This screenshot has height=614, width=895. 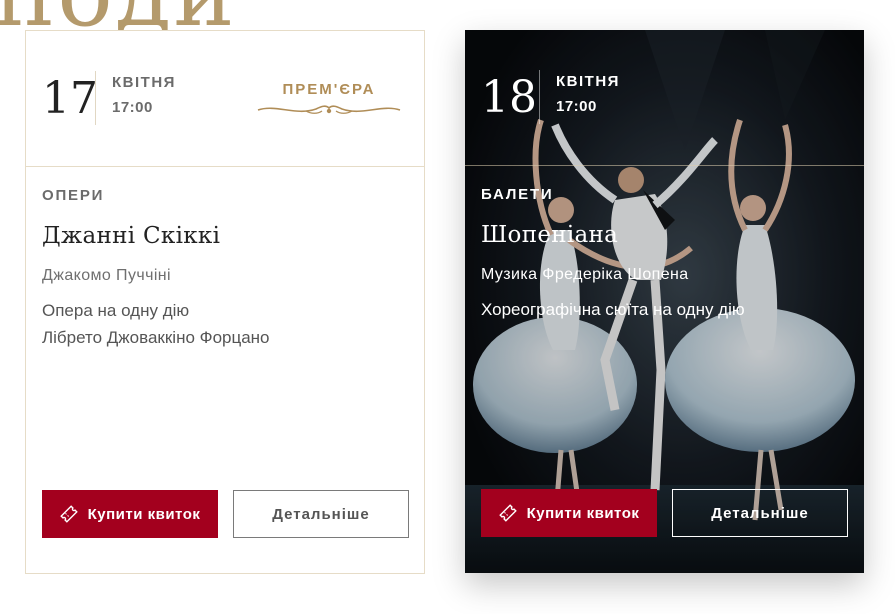 I want to click on event-composer: Музика Фредеріка Шопена, so click(x=585, y=274).